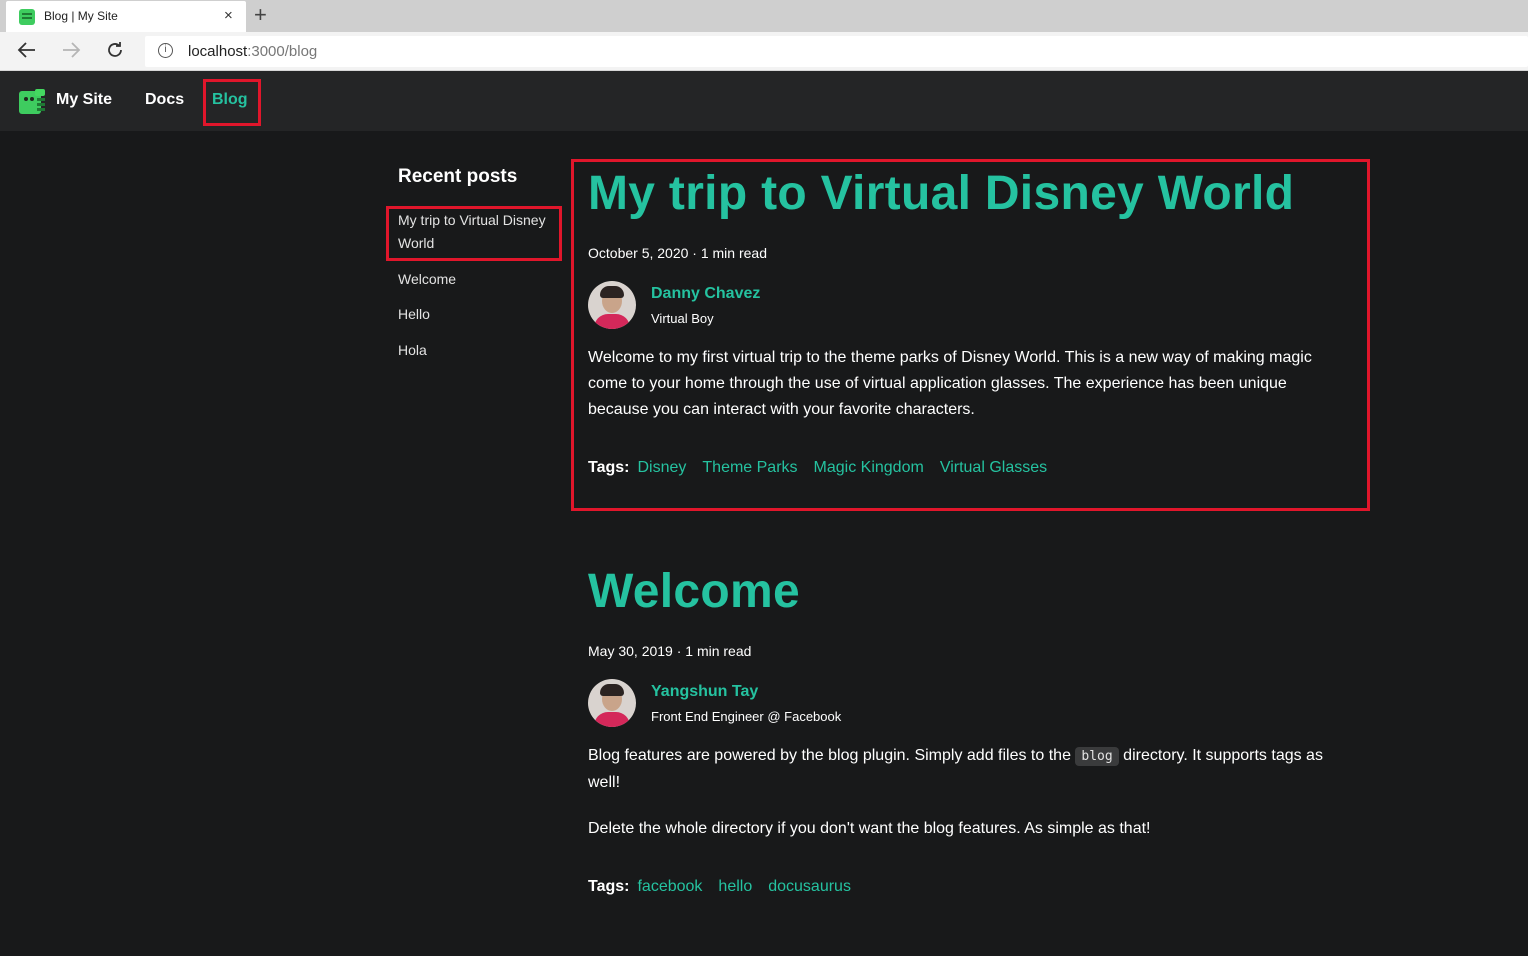 Image resolution: width=1528 pixels, height=956 pixels. What do you see at coordinates (670, 651) in the screenshot?
I see `post-meta: May 30, 2019 · 1 min read` at bounding box center [670, 651].